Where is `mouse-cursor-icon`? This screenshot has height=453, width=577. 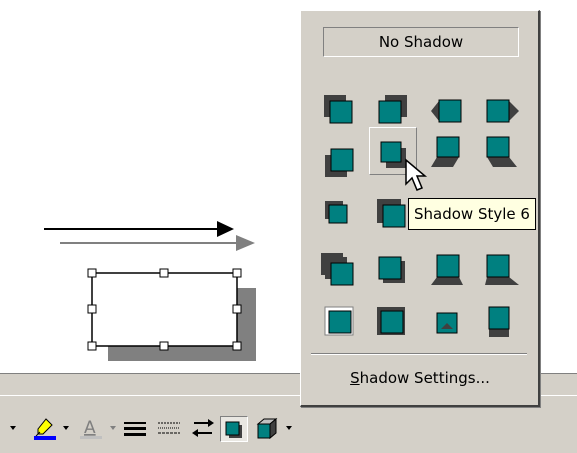 mouse-cursor-icon is located at coordinates (416, 174).